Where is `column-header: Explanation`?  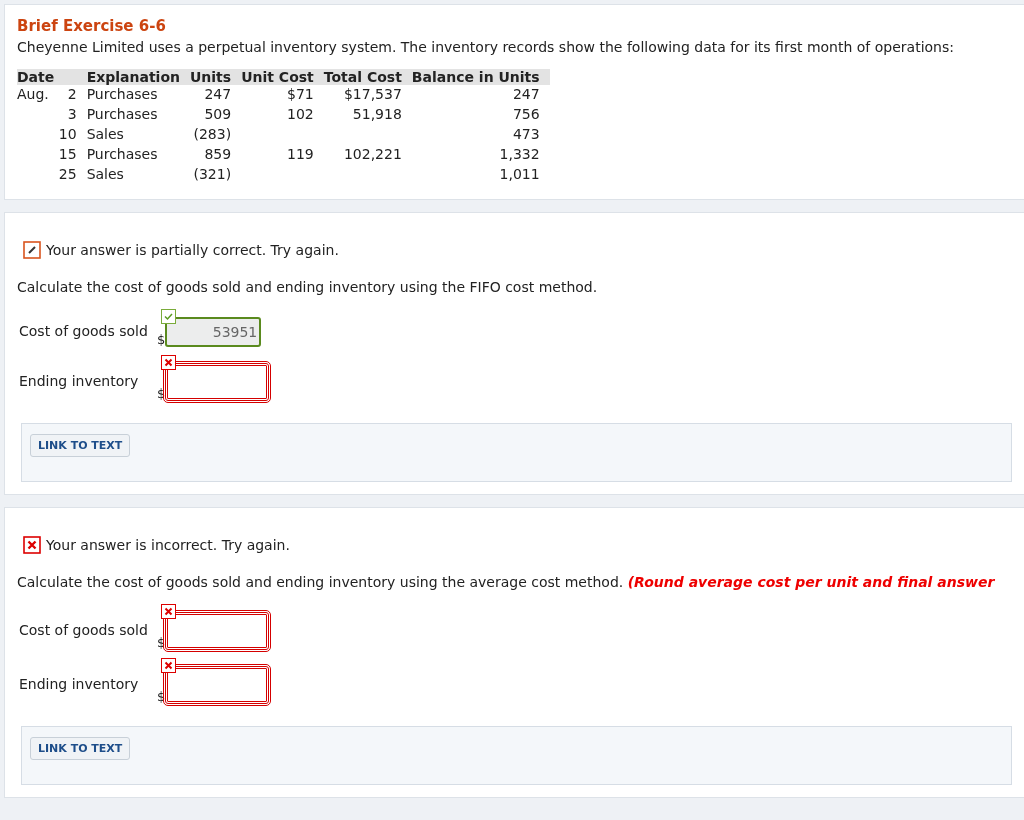 column-header: Explanation is located at coordinates (138, 77).